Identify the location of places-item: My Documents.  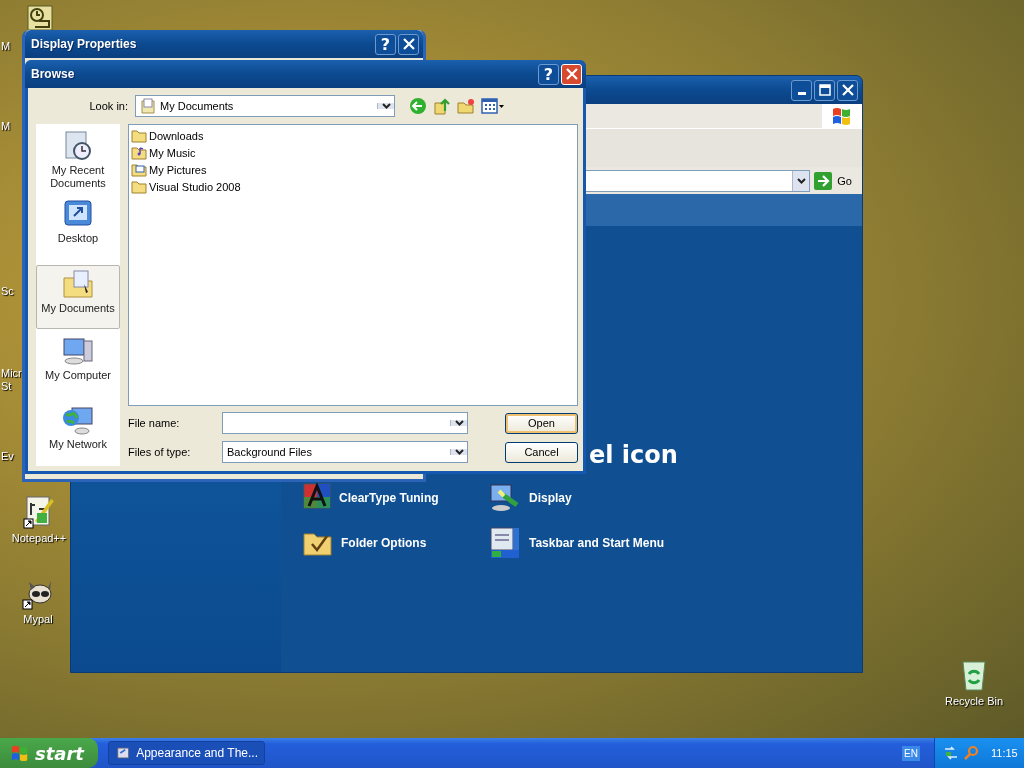
(78, 297).